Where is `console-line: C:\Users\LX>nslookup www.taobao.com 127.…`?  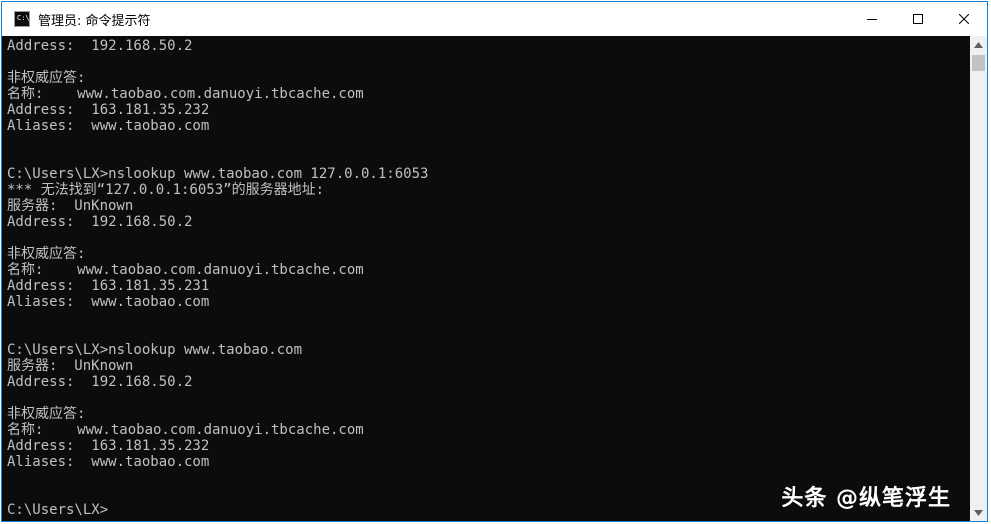
console-line: C:\Users\LX>nslookup www.taobao.com 127.… is located at coordinates (218, 174).